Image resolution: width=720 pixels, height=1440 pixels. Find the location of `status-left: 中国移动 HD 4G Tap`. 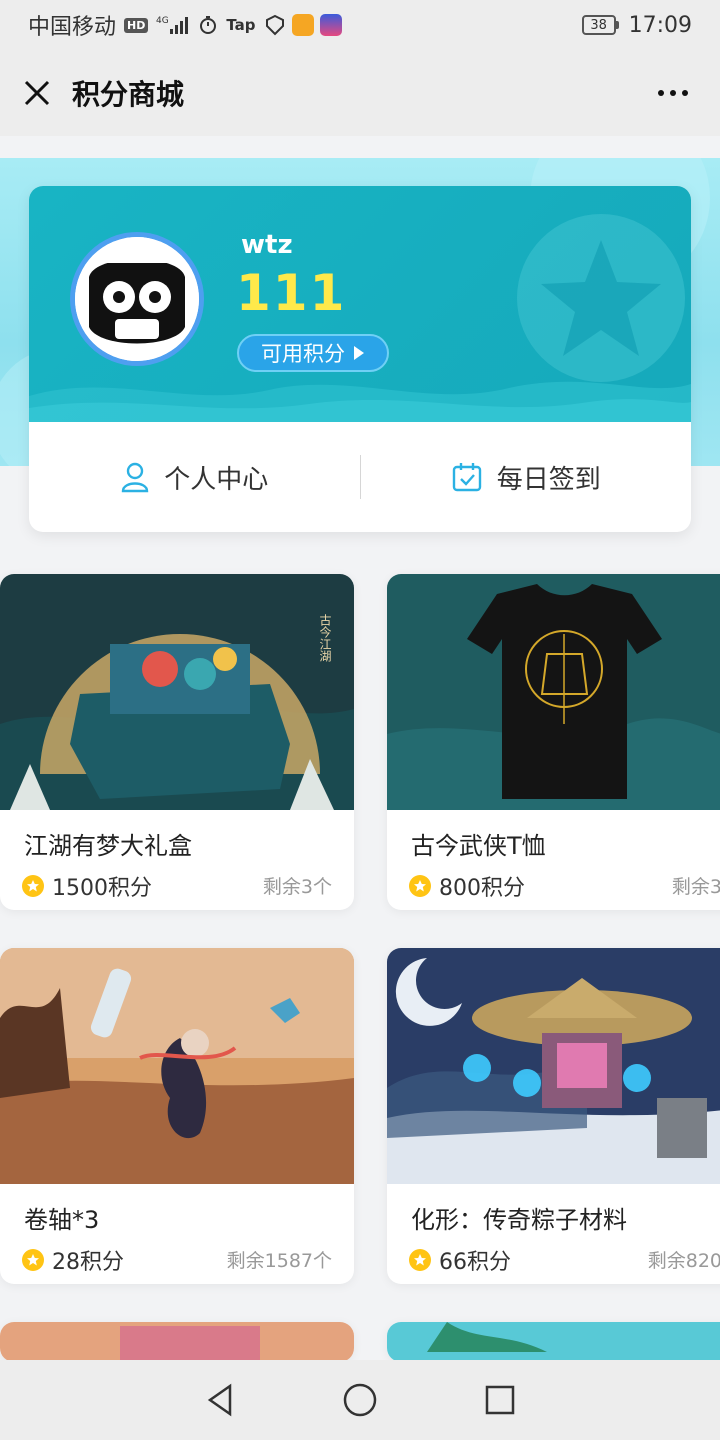

status-left: 中国移动 HD 4G Tap is located at coordinates (185, 25).